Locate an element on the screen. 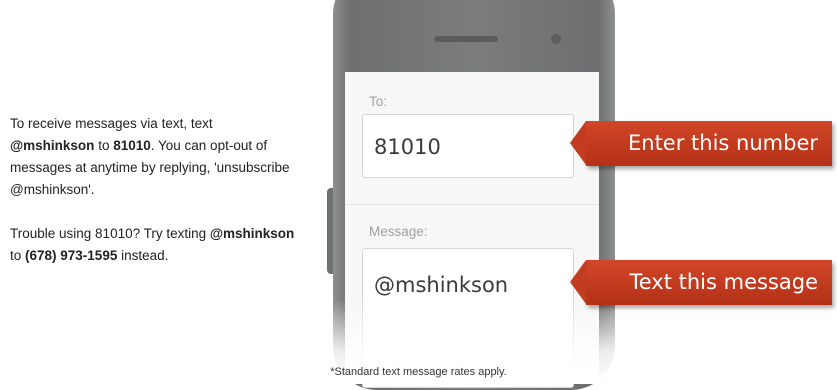  text-span: instead. is located at coordinates (143, 255).